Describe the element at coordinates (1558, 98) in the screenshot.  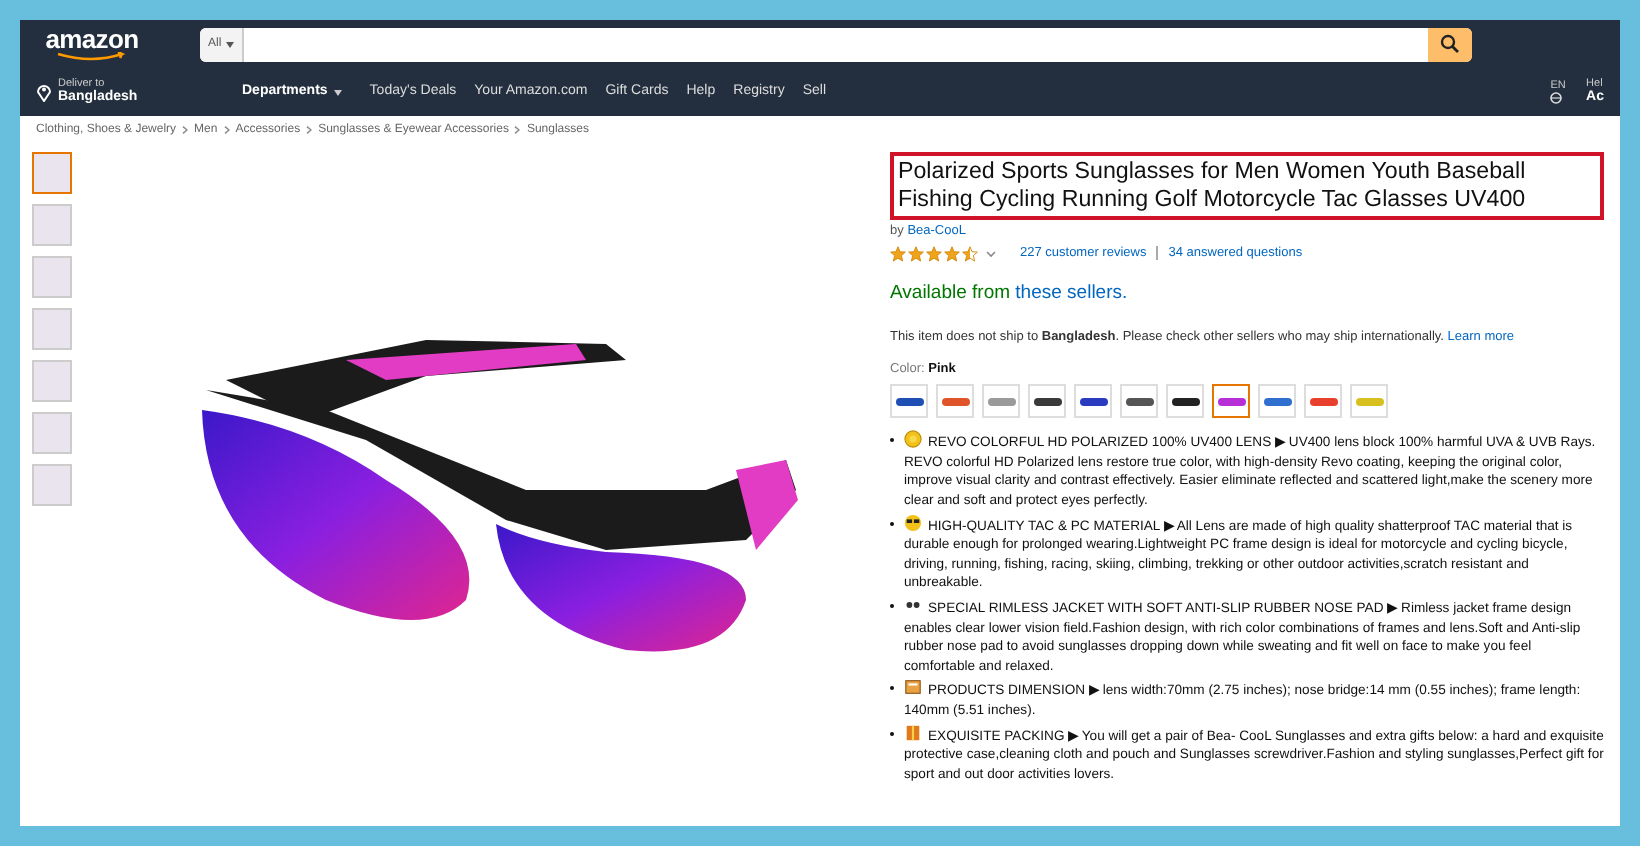
I see `globe-icon` at that location.